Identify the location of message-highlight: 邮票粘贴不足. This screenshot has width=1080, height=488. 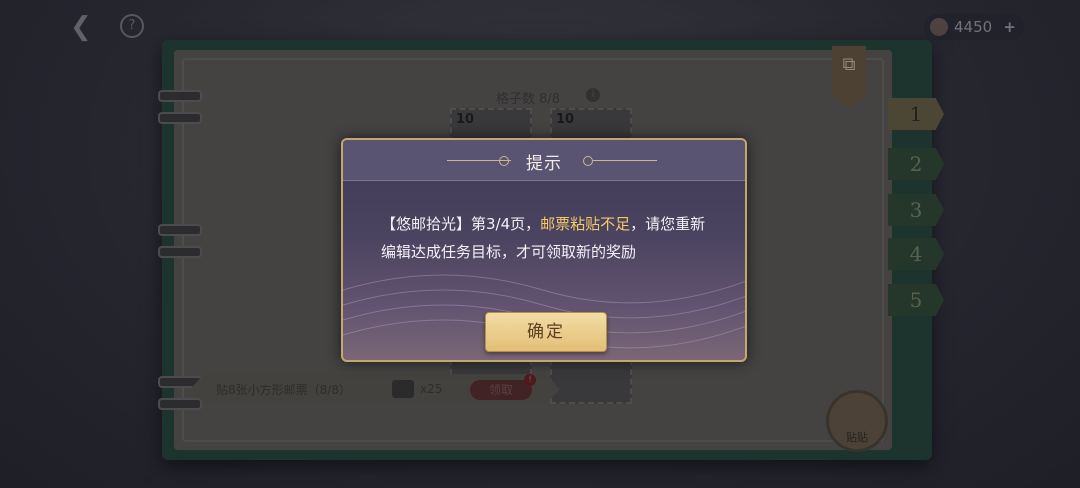
(585, 224).